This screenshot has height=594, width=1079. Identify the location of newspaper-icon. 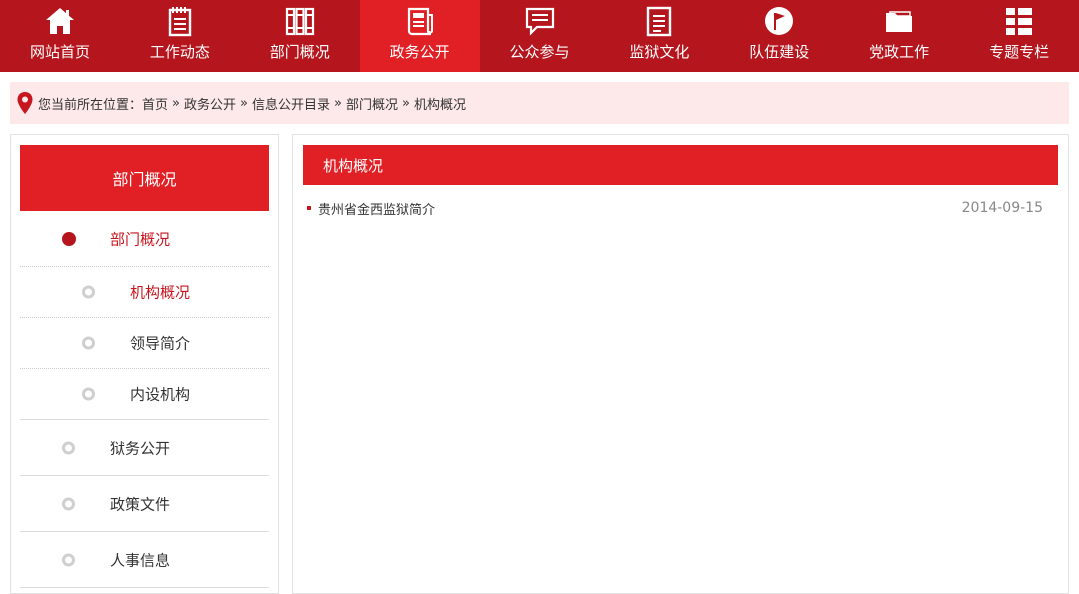
(420, 21).